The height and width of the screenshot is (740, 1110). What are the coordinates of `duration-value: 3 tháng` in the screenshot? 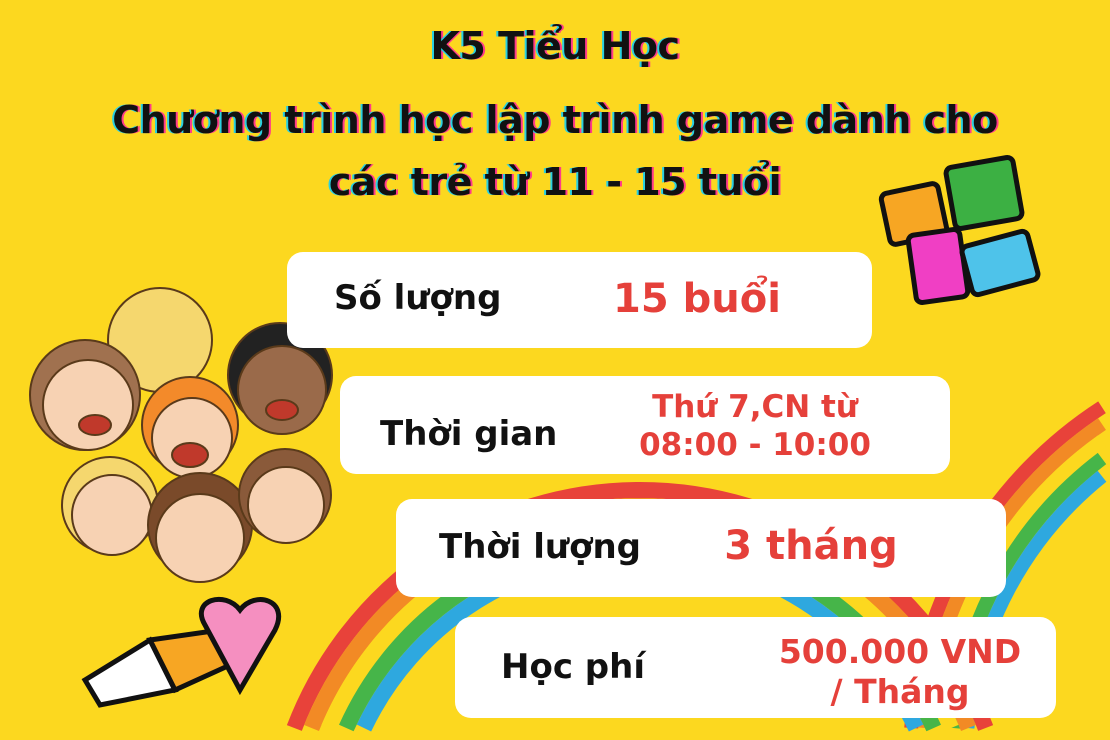 It's located at (811, 546).